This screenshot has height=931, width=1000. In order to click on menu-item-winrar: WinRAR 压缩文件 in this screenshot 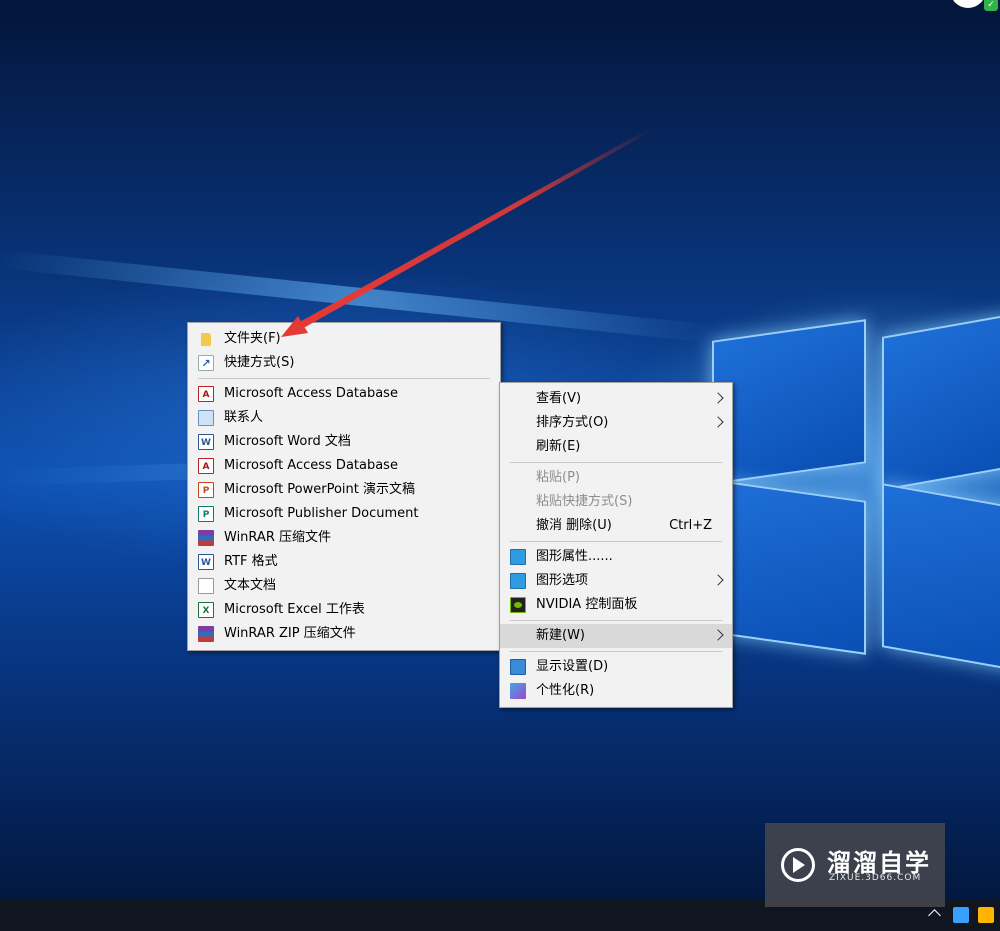, I will do `click(344, 538)`.